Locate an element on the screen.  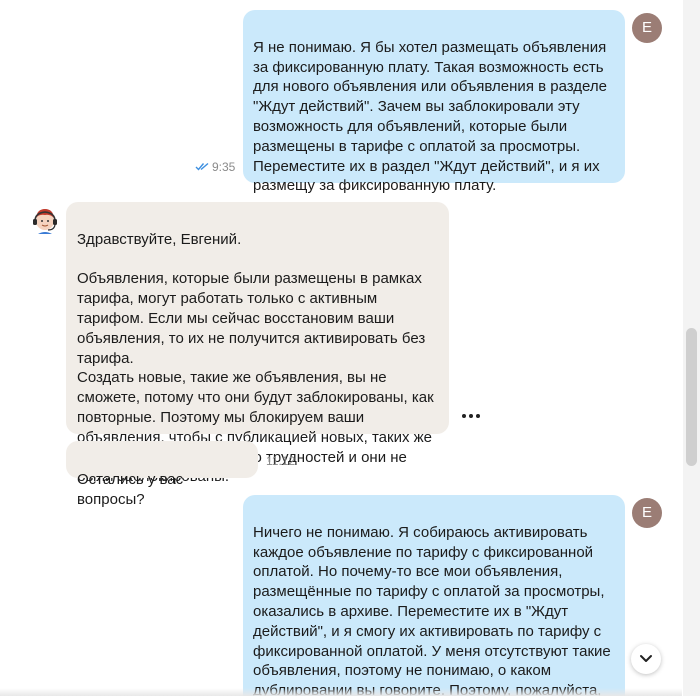
message-time: 11:12 is located at coordinates (281, 461).